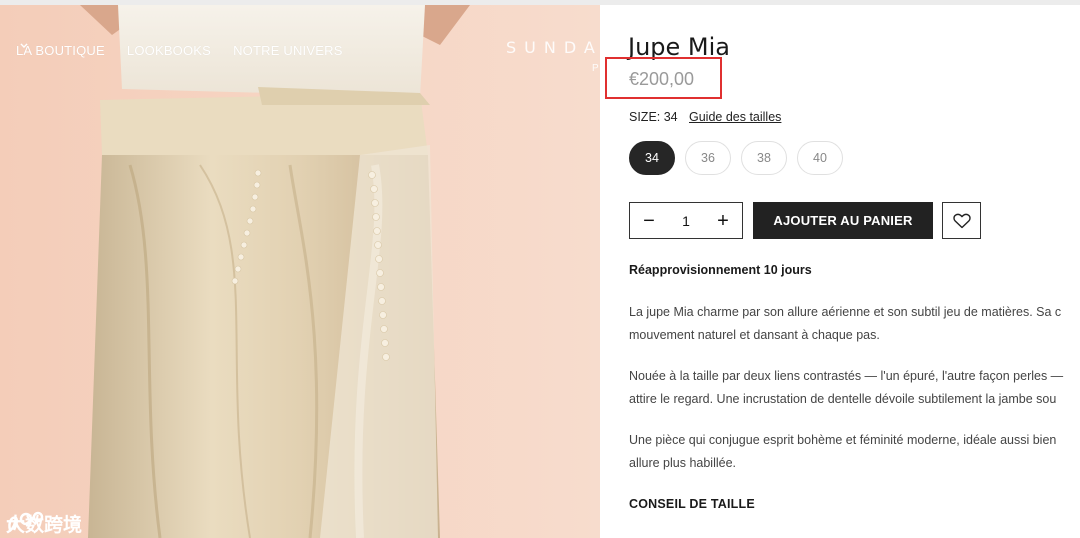  I want to click on watermark: 大数跨境, so click(44, 523).